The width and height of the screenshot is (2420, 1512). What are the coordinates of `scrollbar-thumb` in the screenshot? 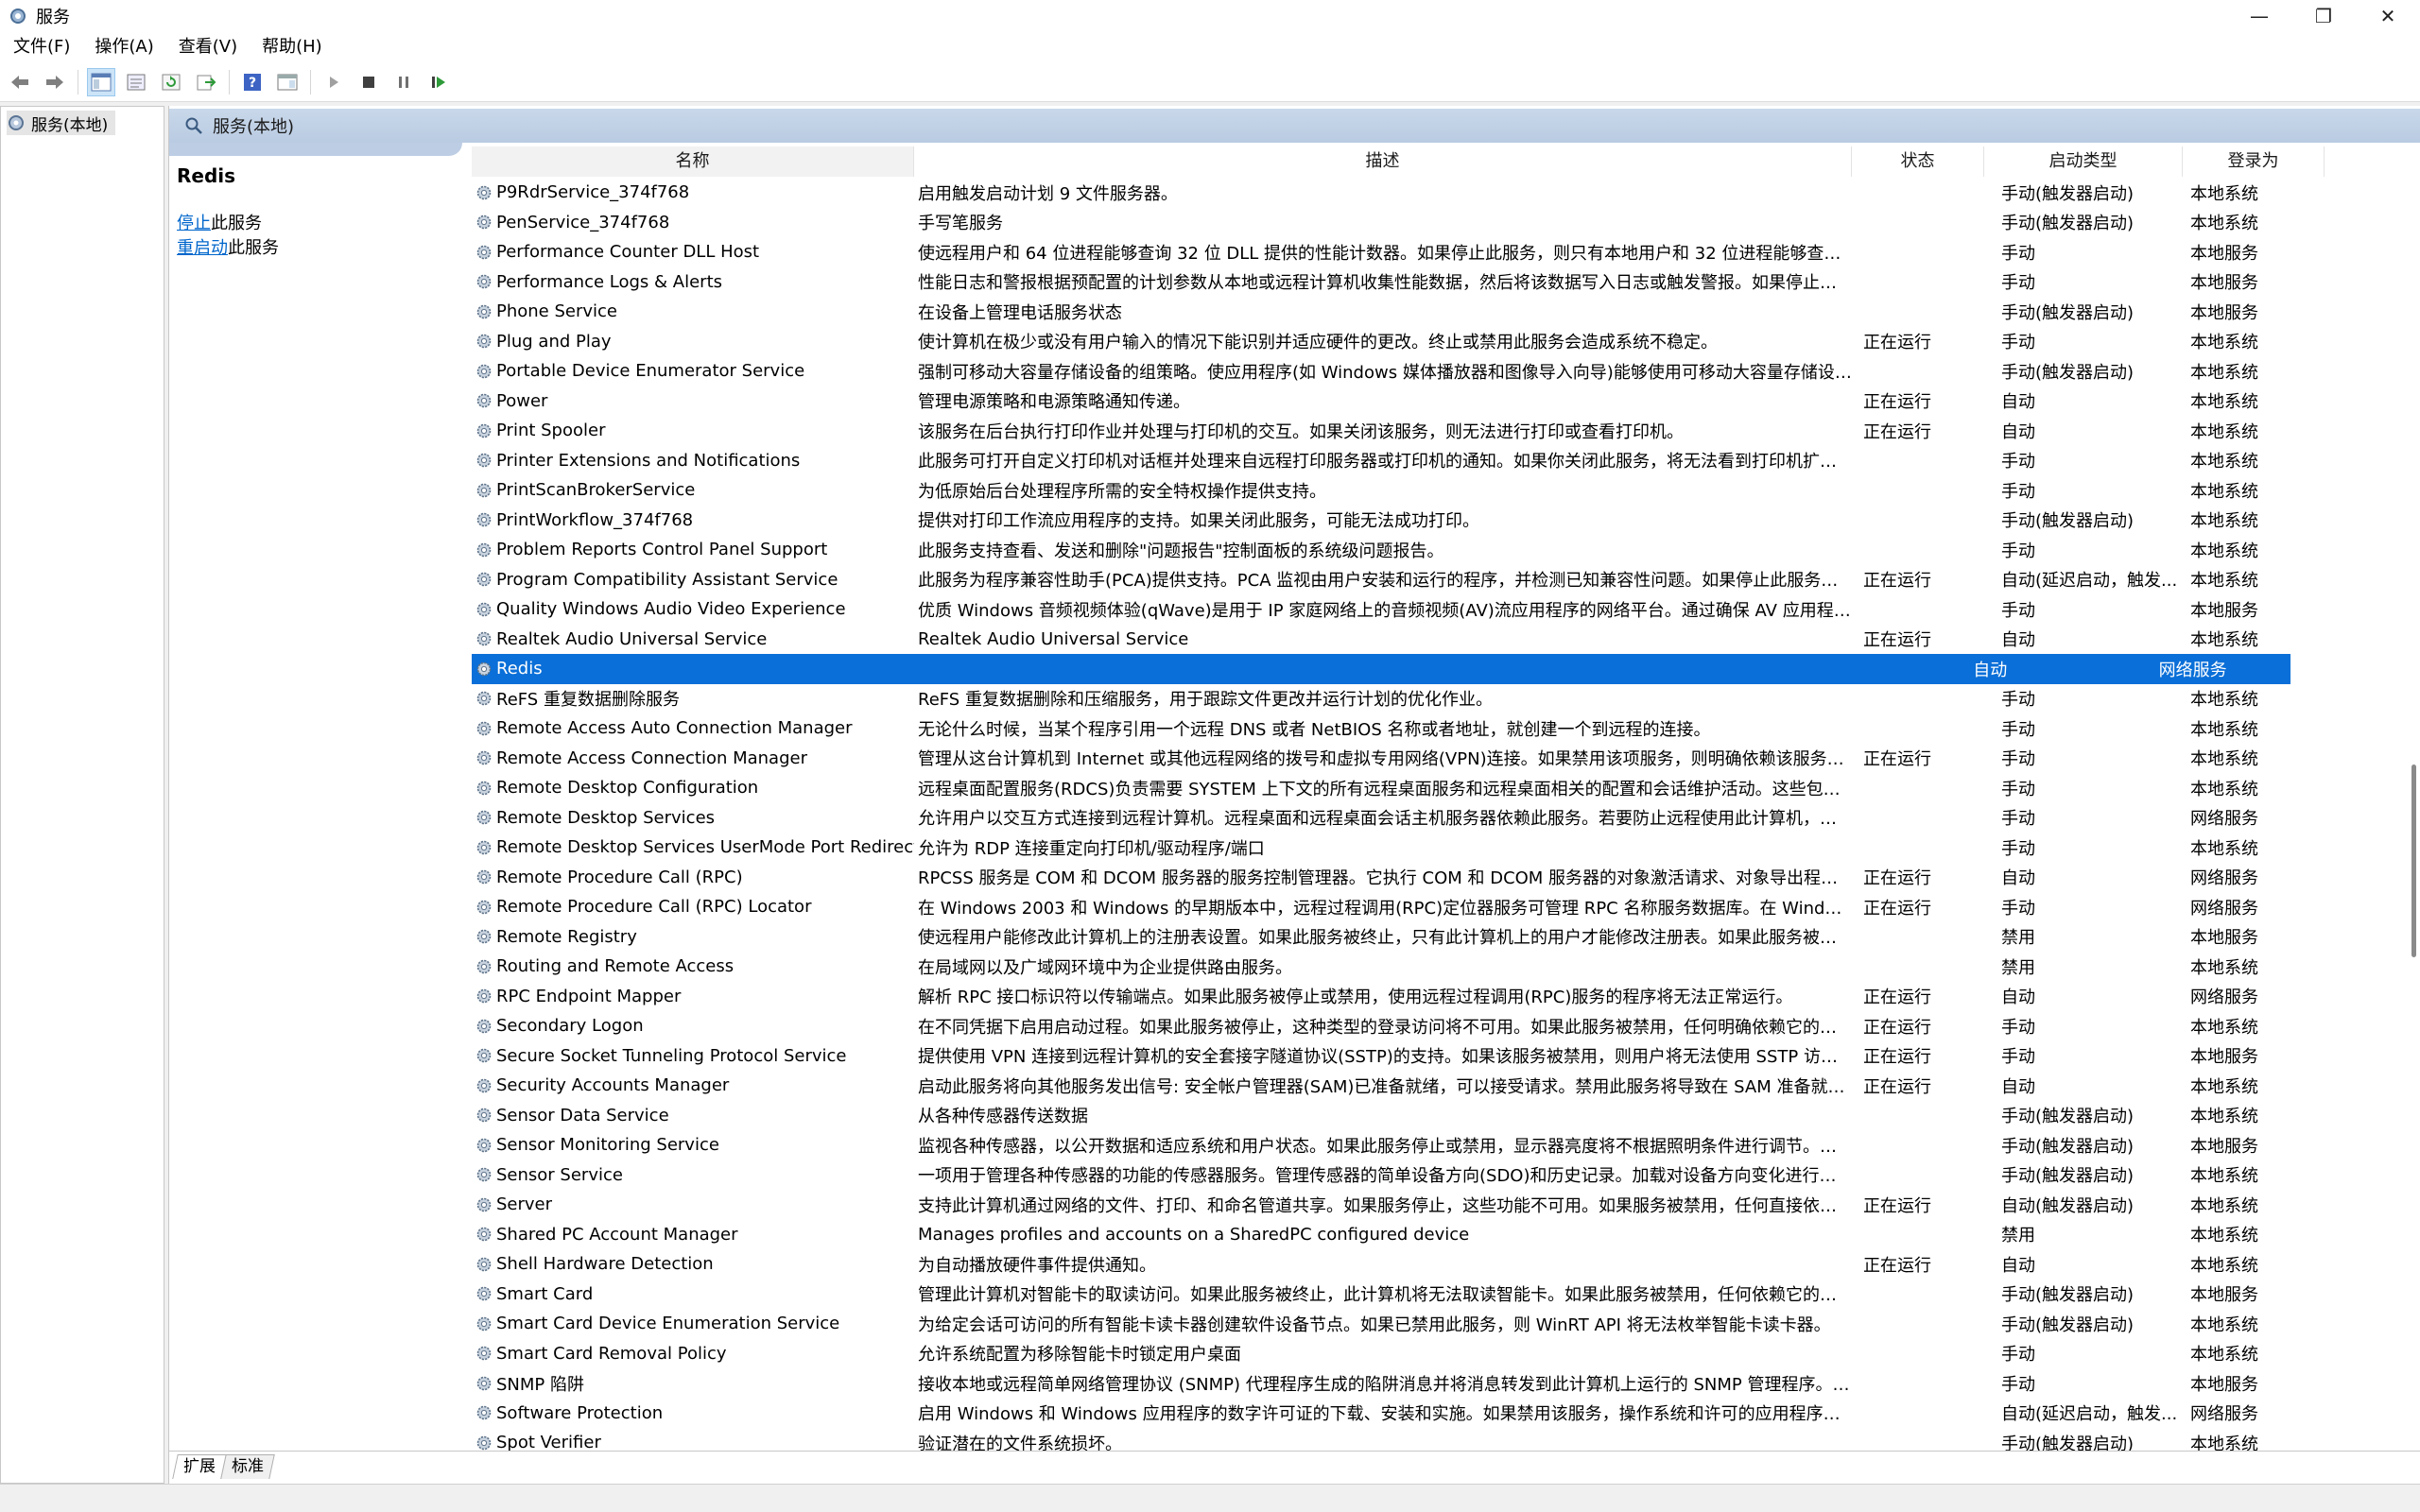 It's located at (2413, 861).